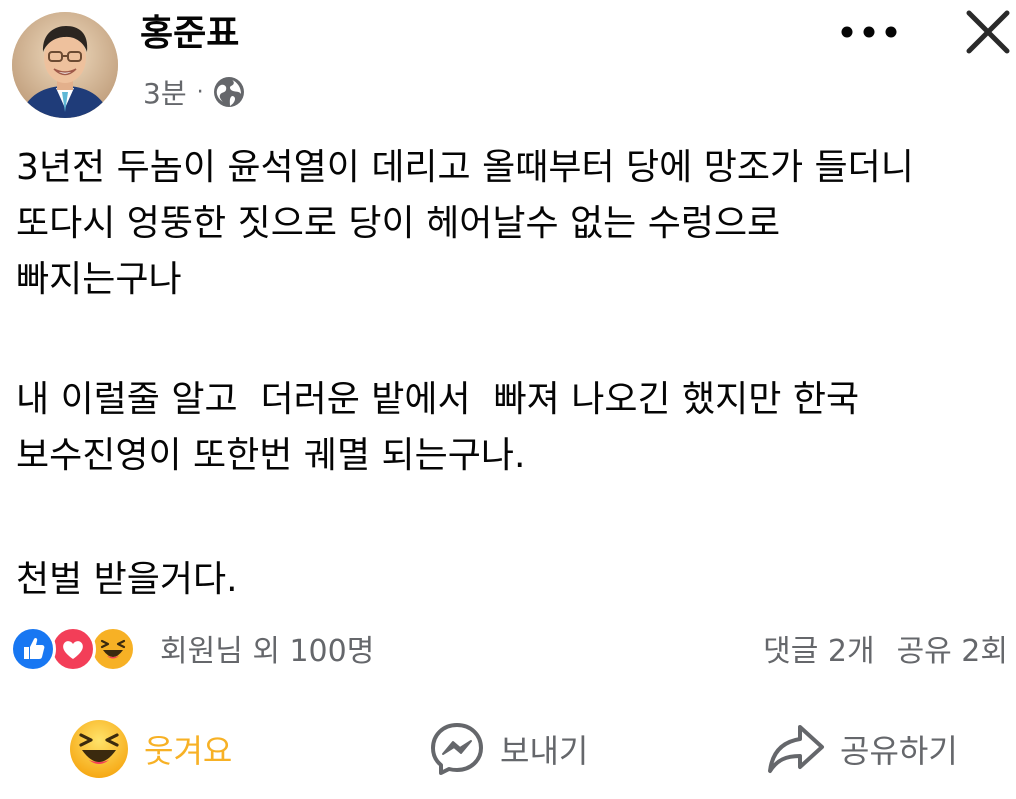 This screenshot has width=1016, height=799. What do you see at coordinates (99, 279) in the screenshot?
I see `post-line: 빠지는구나` at bounding box center [99, 279].